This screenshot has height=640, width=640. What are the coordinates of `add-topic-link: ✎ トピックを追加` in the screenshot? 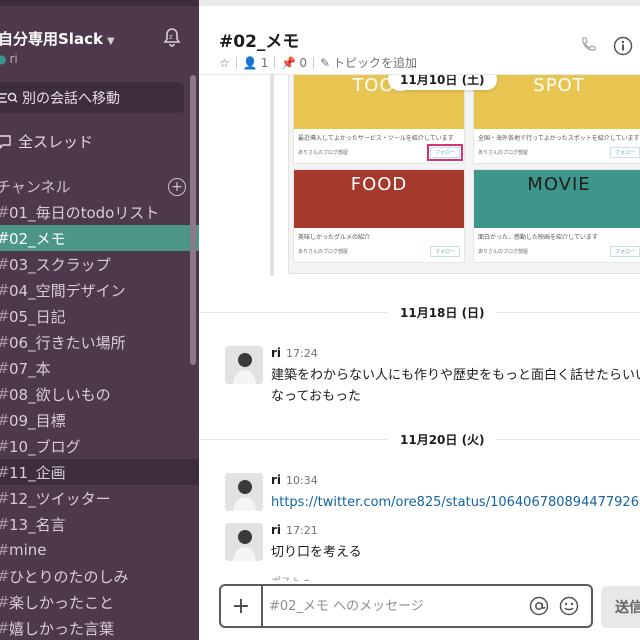 It's located at (368, 62).